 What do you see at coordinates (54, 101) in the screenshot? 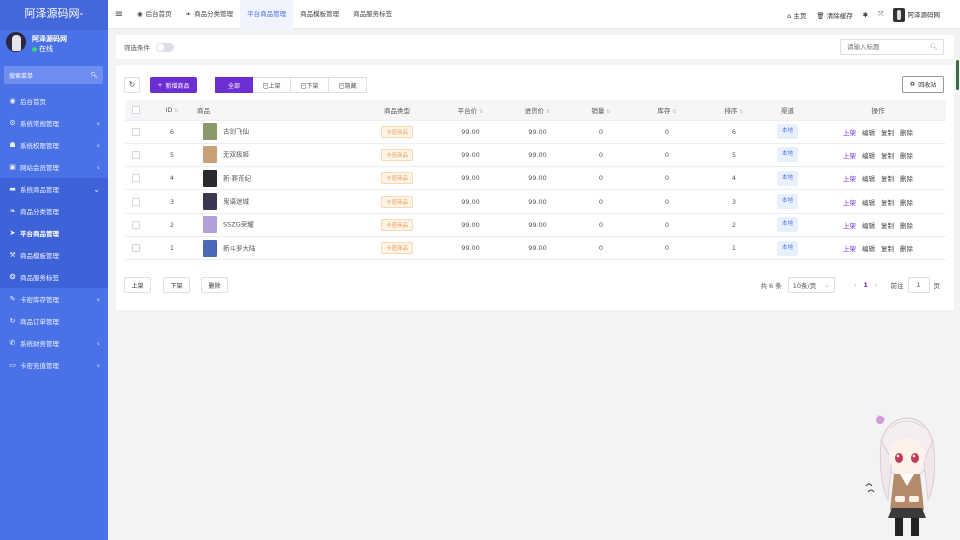
I see `sidebar-item: ◉ 后台首页` at bounding box center [54, 101].